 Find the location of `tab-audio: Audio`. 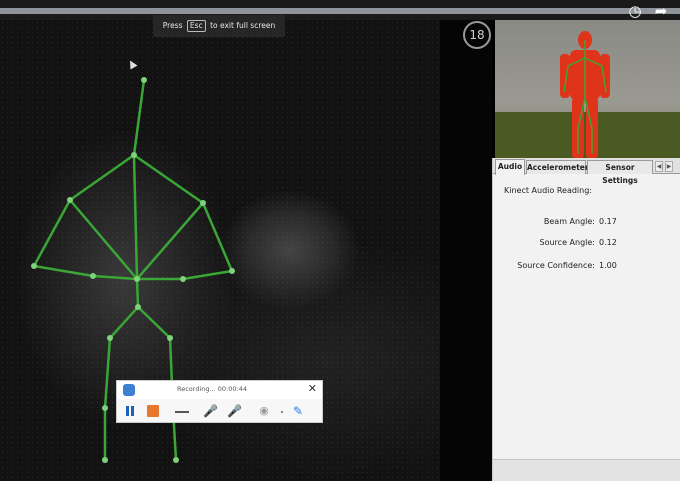

tab-audio: Audio is located at coordinates (510, 167).